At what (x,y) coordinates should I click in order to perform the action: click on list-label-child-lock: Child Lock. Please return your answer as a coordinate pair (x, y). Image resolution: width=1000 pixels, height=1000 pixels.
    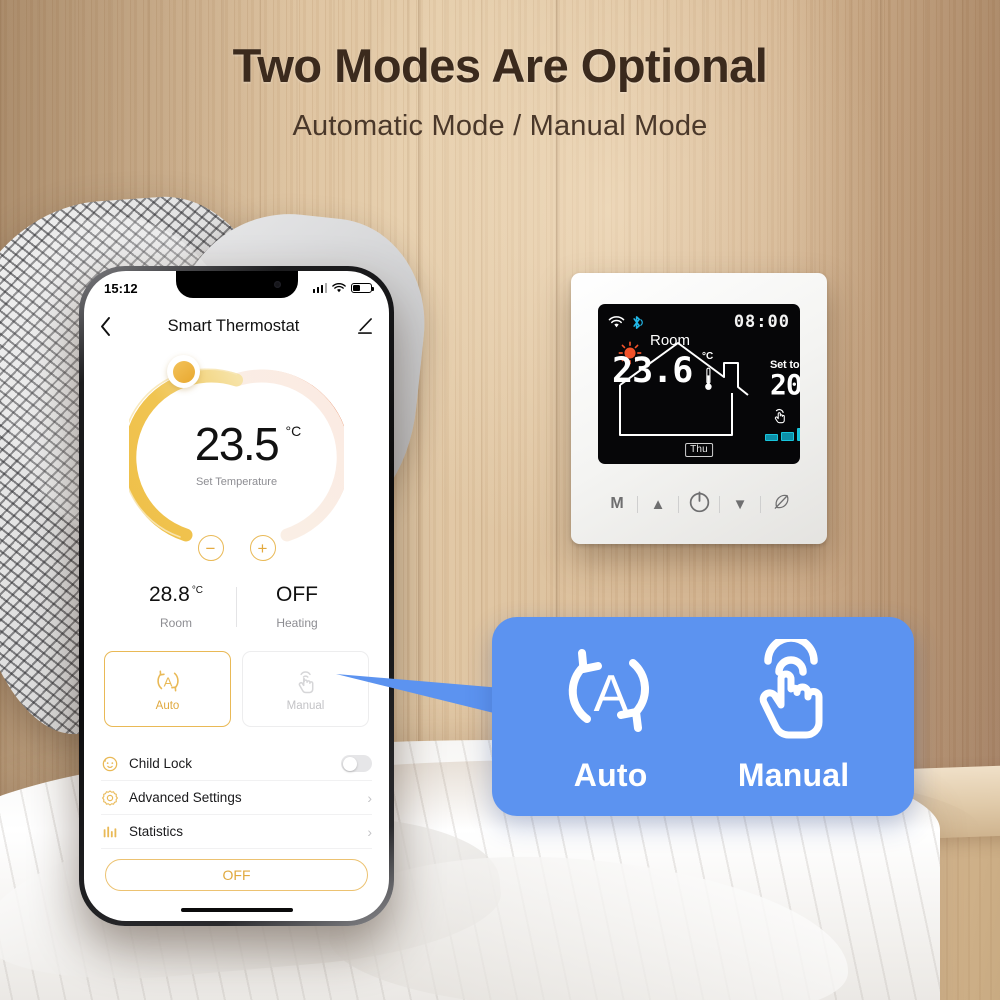
    Looking at the image, I should click on (161, 763).